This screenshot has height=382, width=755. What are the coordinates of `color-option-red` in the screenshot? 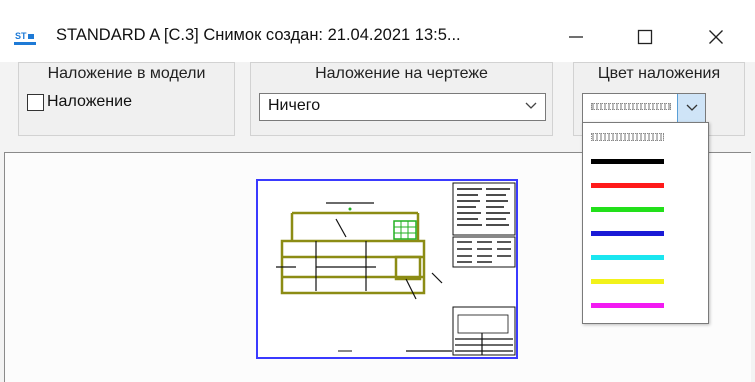 It's located at (641, 186).